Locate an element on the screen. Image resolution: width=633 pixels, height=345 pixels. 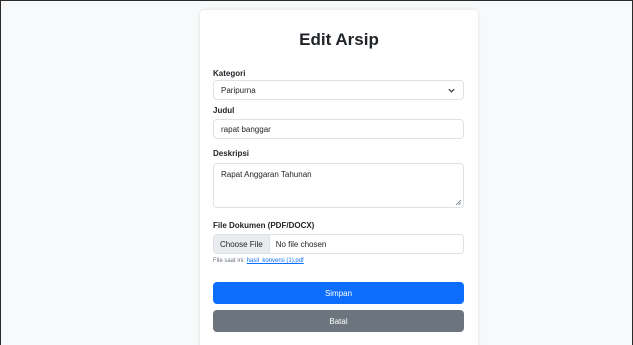
chevron-down-icon is located at coordinates (451, 90).